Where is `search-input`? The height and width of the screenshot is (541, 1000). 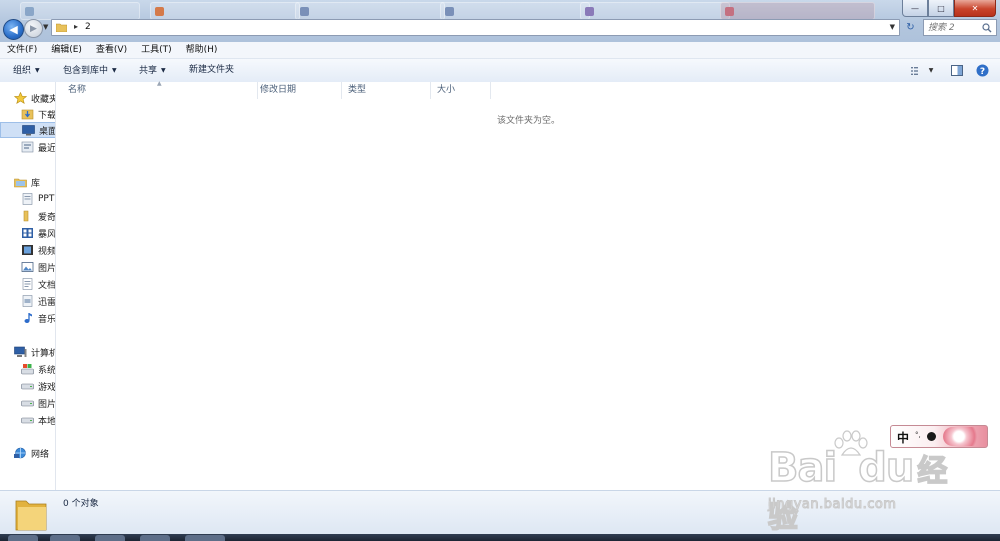
search-input is located at coordinates (953, 27).